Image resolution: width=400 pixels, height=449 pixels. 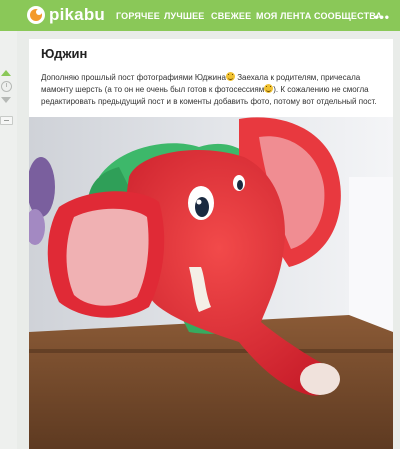 I want to click on nav-item-hot: ГОРЯЧЕЕ, so click(x=138, y=15).